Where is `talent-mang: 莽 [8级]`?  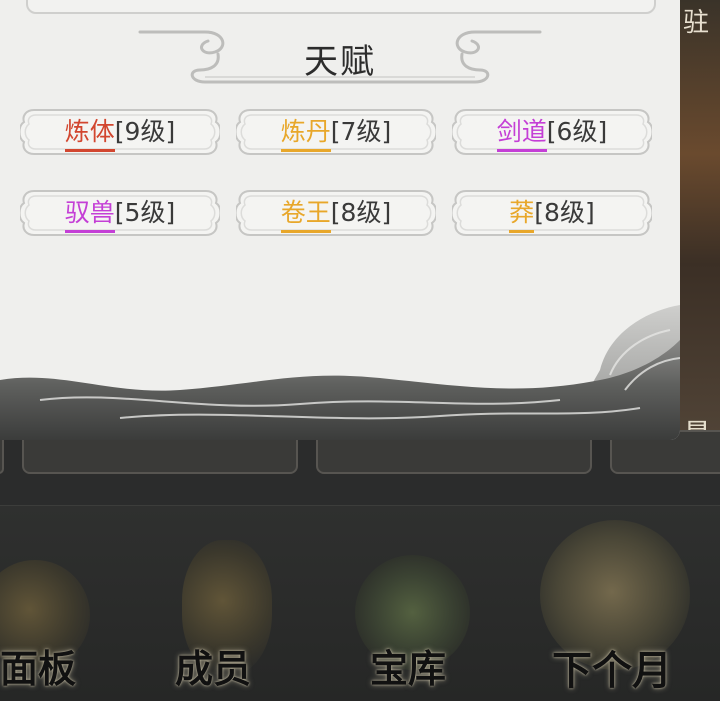 talent-mang: 莽 [8级] is located at coordinates (552, 213).